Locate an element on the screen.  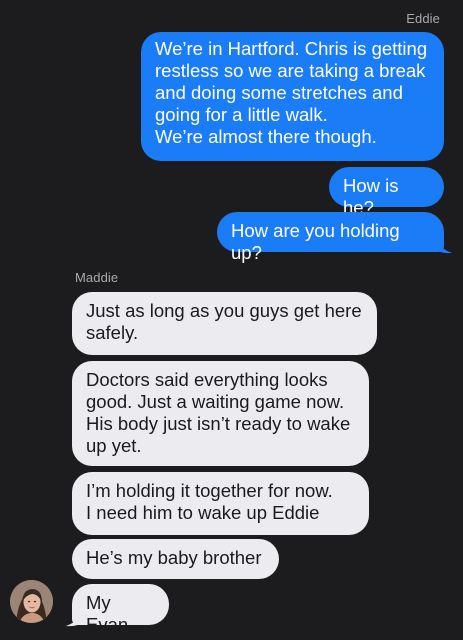
contact-avatar is located at coordinates (31, 601).